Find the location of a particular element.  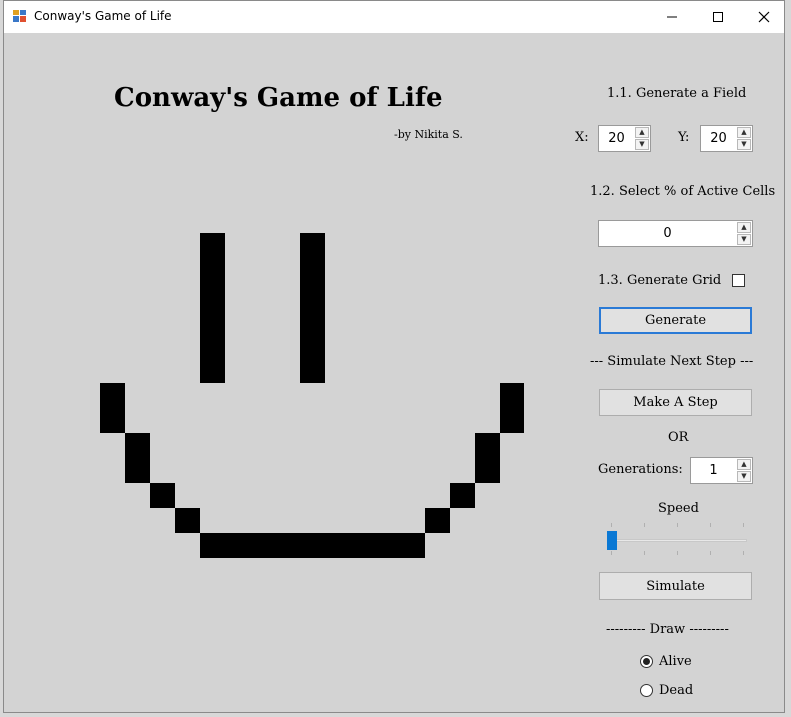

window-title: Conway's Game of Life is located at coordinates (103, 16).